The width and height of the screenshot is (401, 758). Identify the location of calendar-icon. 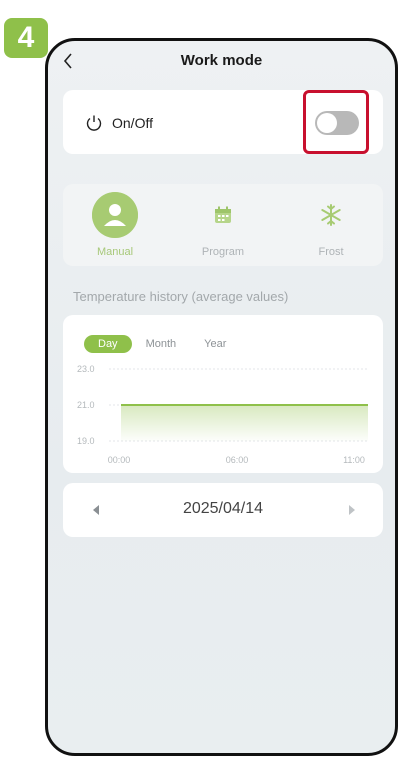
(223, 214).